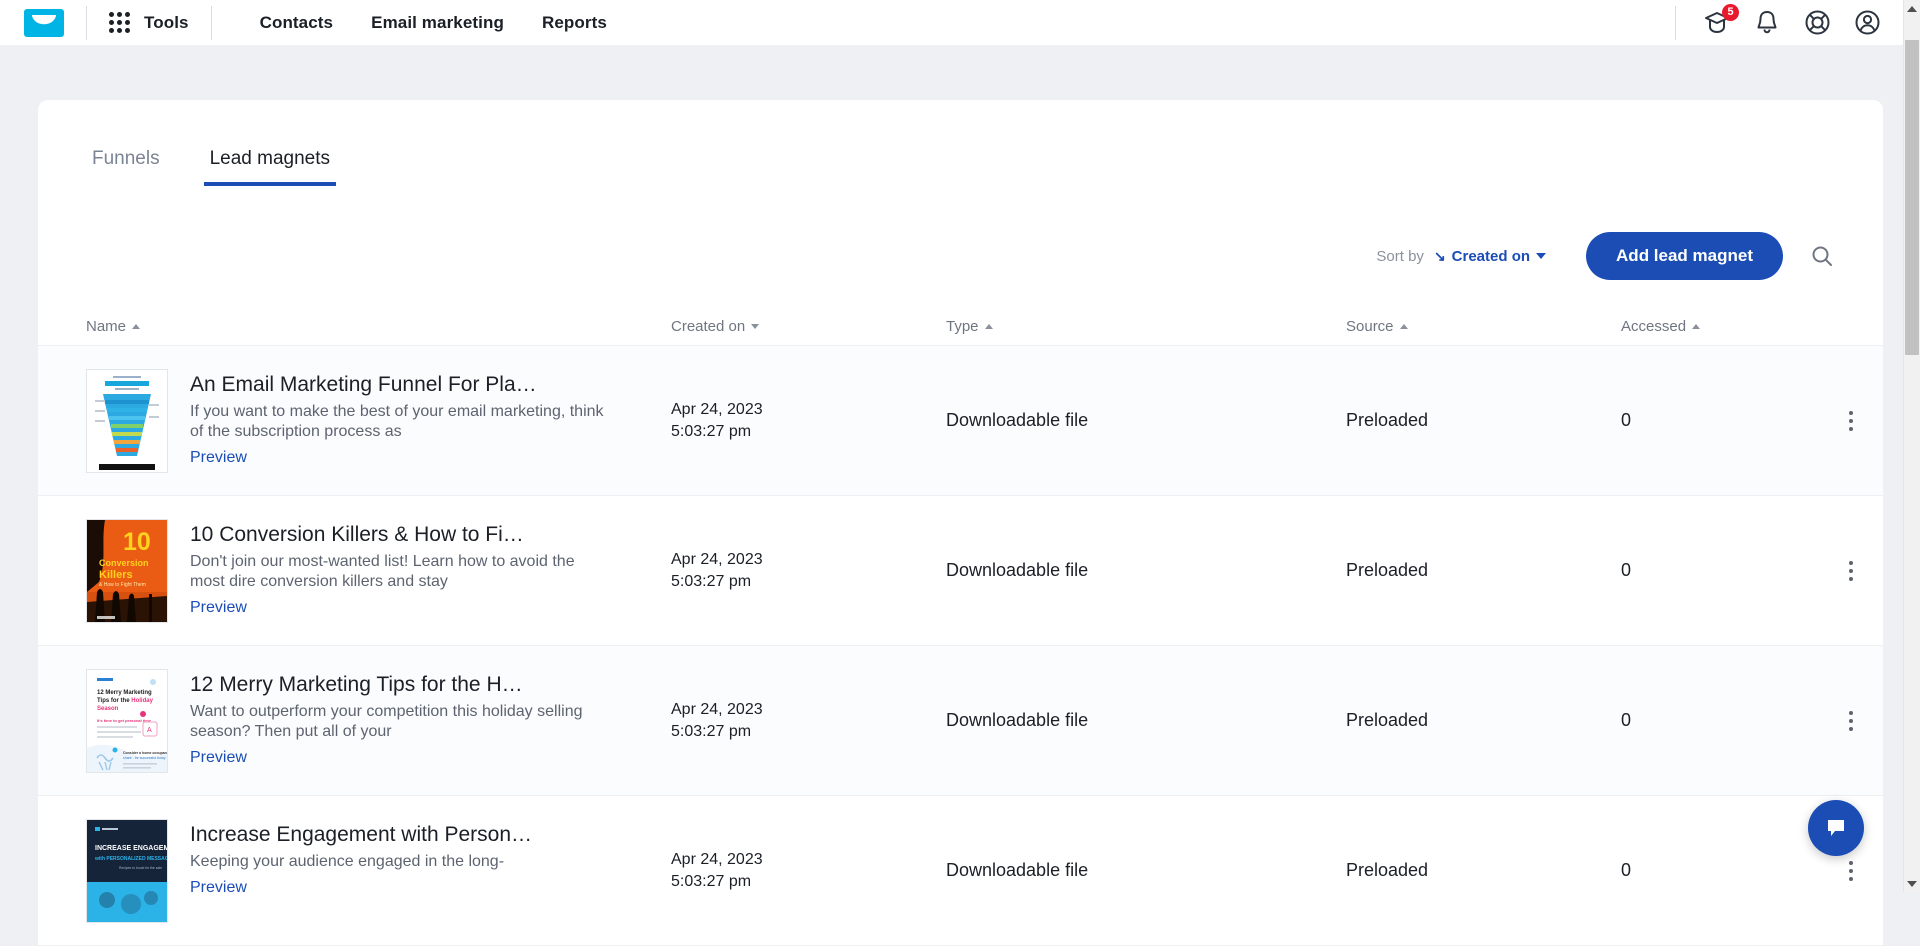  I want to click on nav-link-reports: Reports, so click(574, 23).